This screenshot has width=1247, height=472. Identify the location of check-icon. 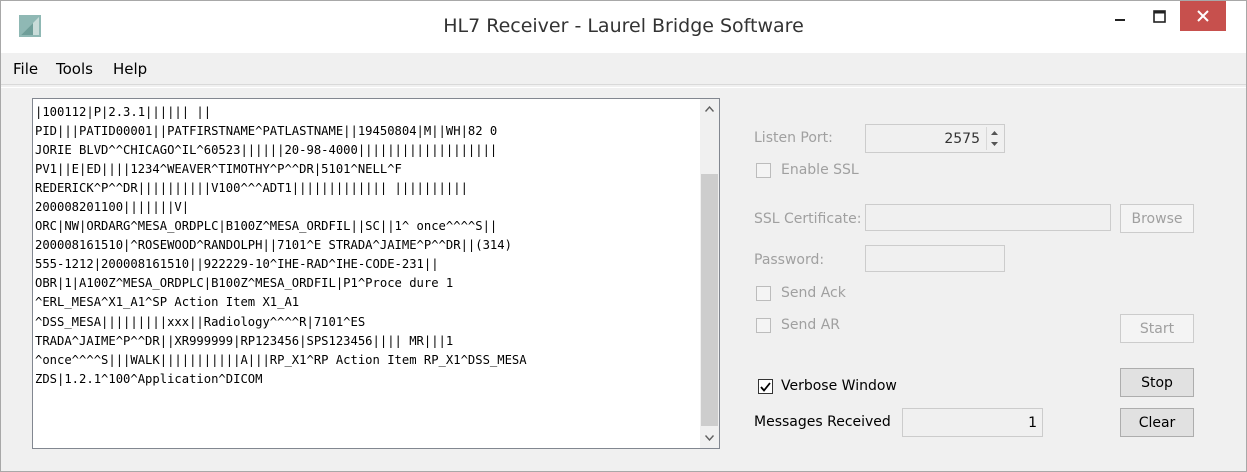
(765, 386).